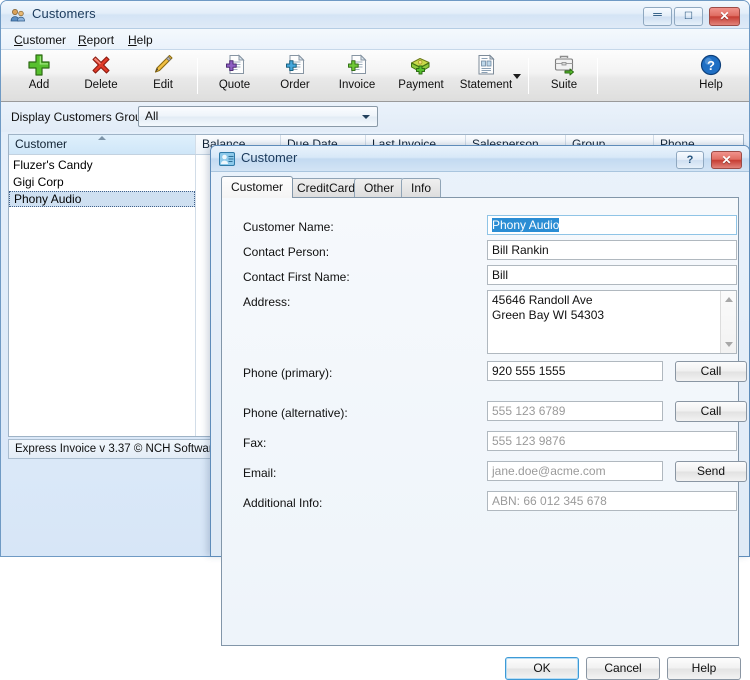 Image resolution: width=750 pixels, height=680 pixels. Describe the element at coordinates (102, 144) in the screenshot. I see `column-header-customer: Customer` at that location.